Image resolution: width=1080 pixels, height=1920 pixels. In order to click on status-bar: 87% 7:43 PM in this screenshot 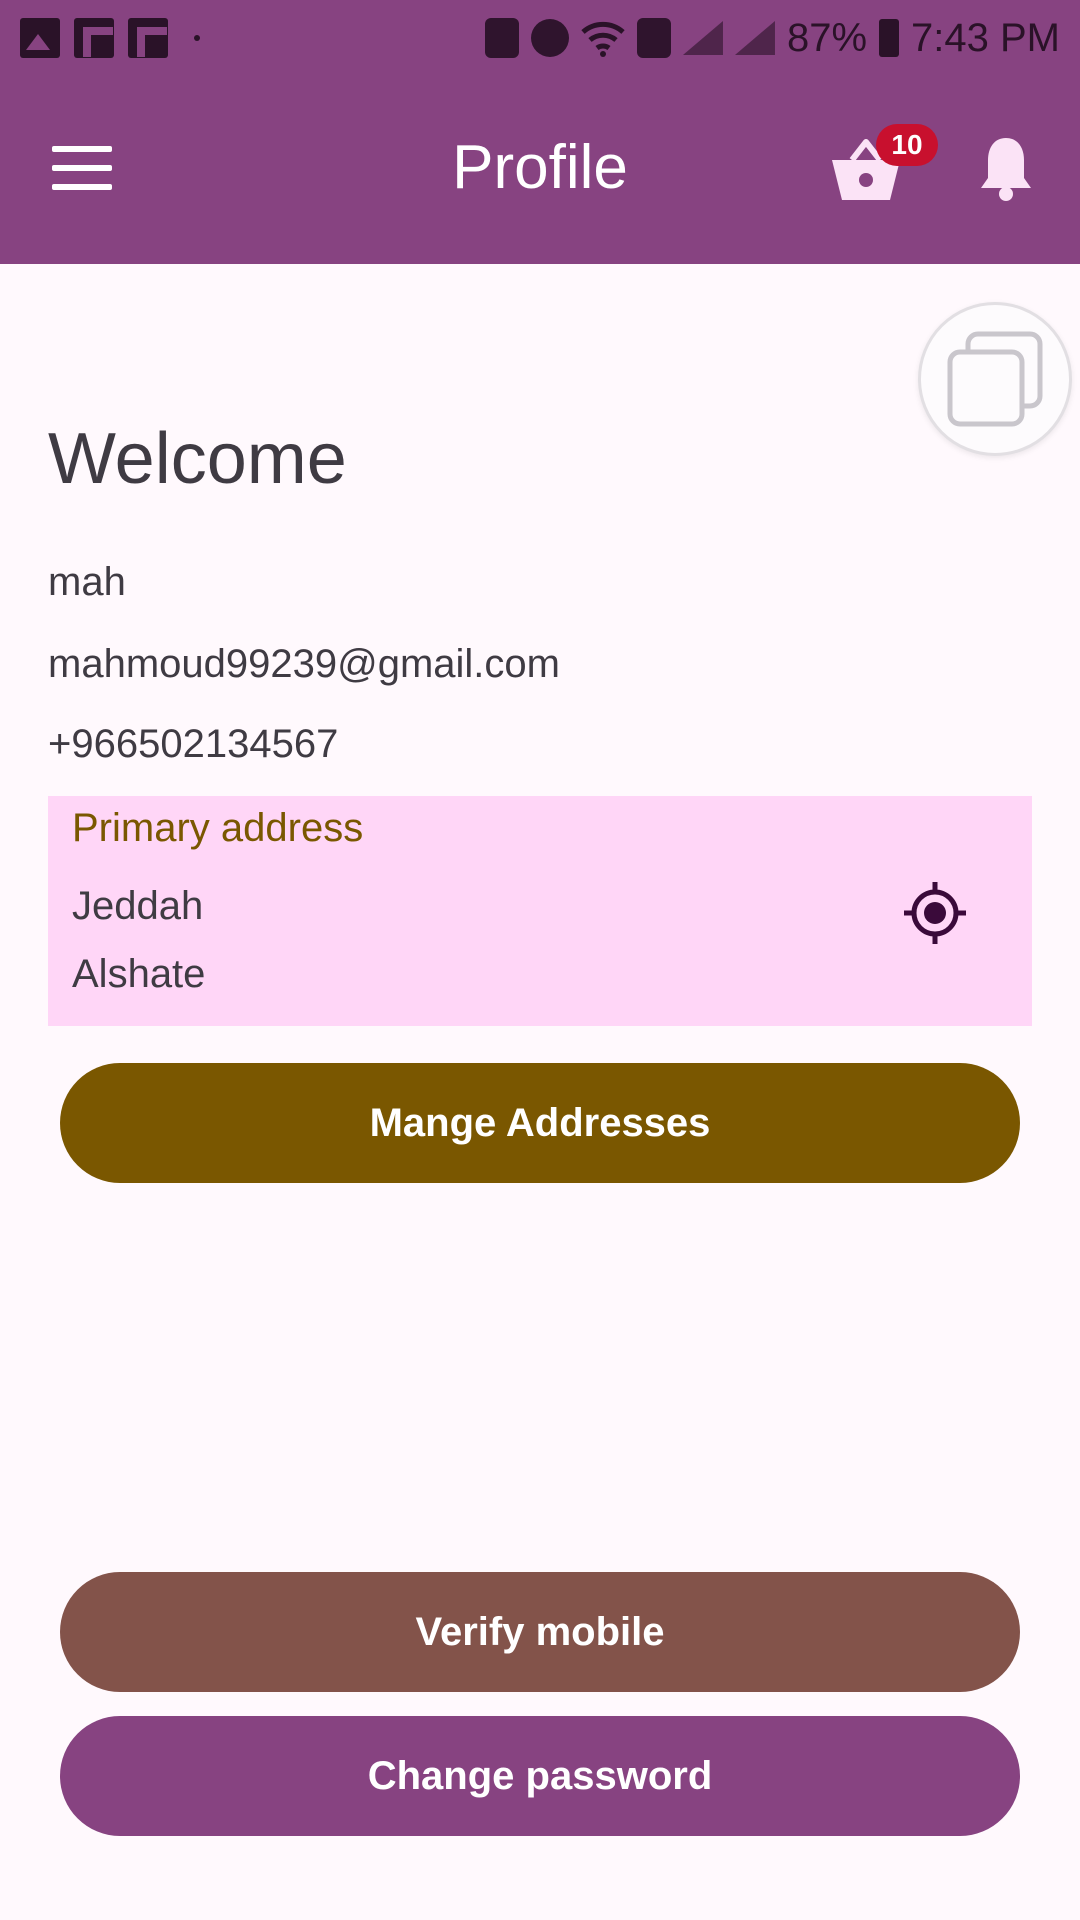, I will do `click(540, 38)`.